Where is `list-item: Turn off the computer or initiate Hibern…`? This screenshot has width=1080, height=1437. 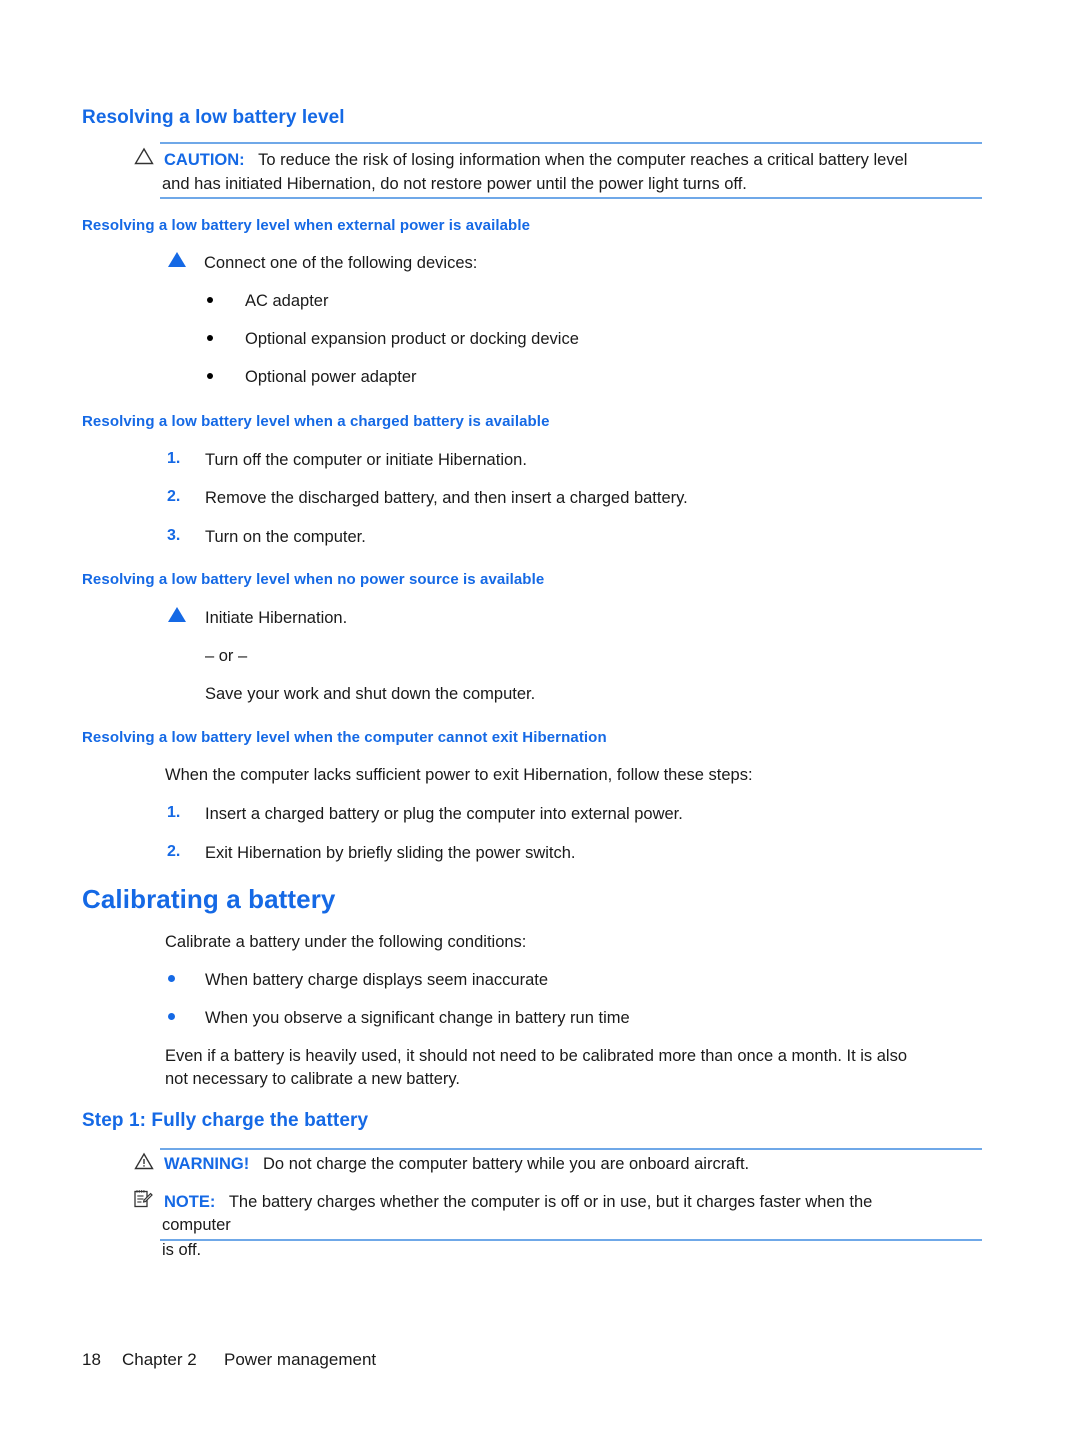 list-item: Turn off the computer or initiate Hibern… is located at coordinates (366, 460).